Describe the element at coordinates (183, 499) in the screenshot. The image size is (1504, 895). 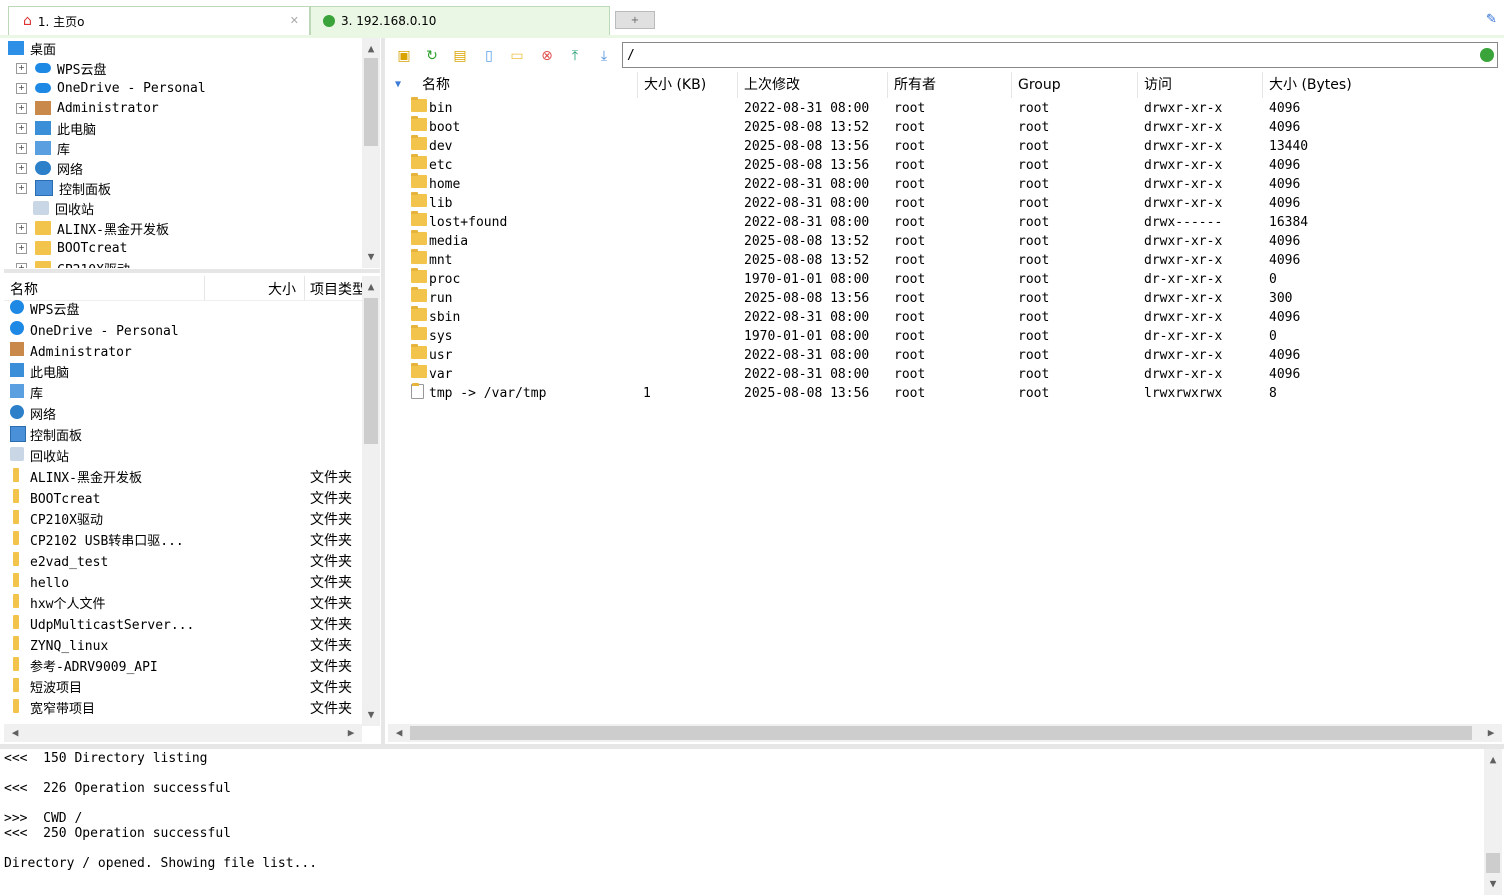
I see `list-item: BOOTcreat 文件夹` at that location.